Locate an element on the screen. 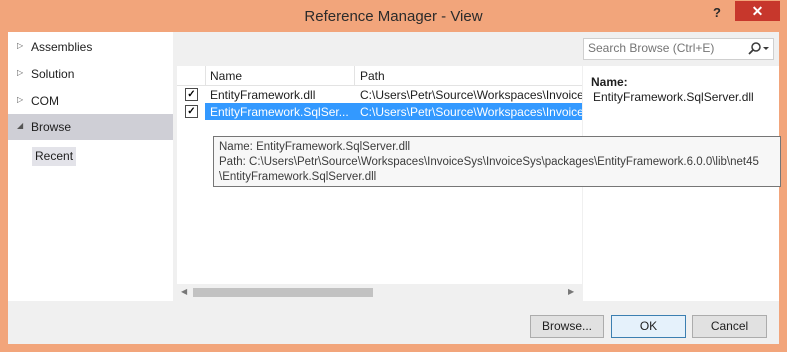 This screenshot has width=787, height=352. horizontal-scrollbar: ◀ ▶ is located at coordinates (379, 292).